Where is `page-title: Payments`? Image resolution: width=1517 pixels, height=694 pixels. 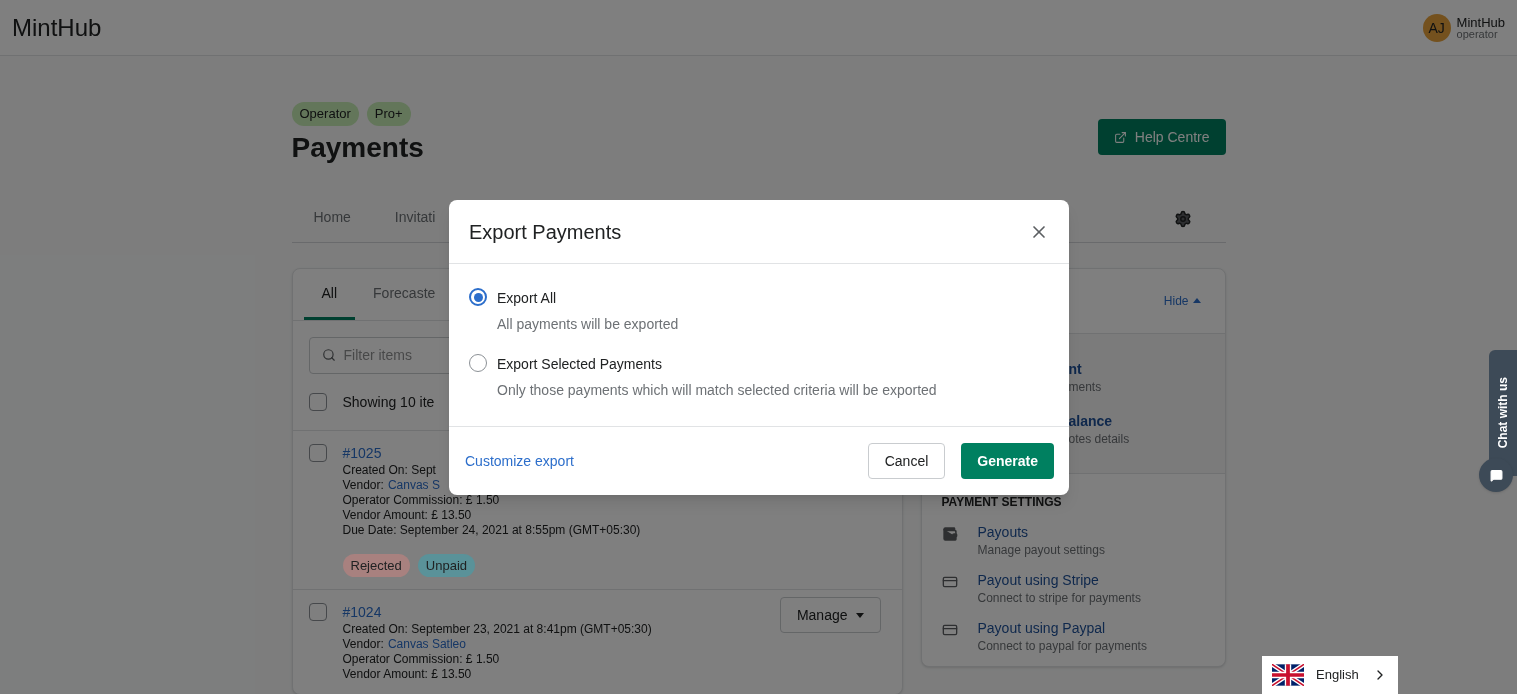 page-title: Payments is located at coordinates (357, 147).